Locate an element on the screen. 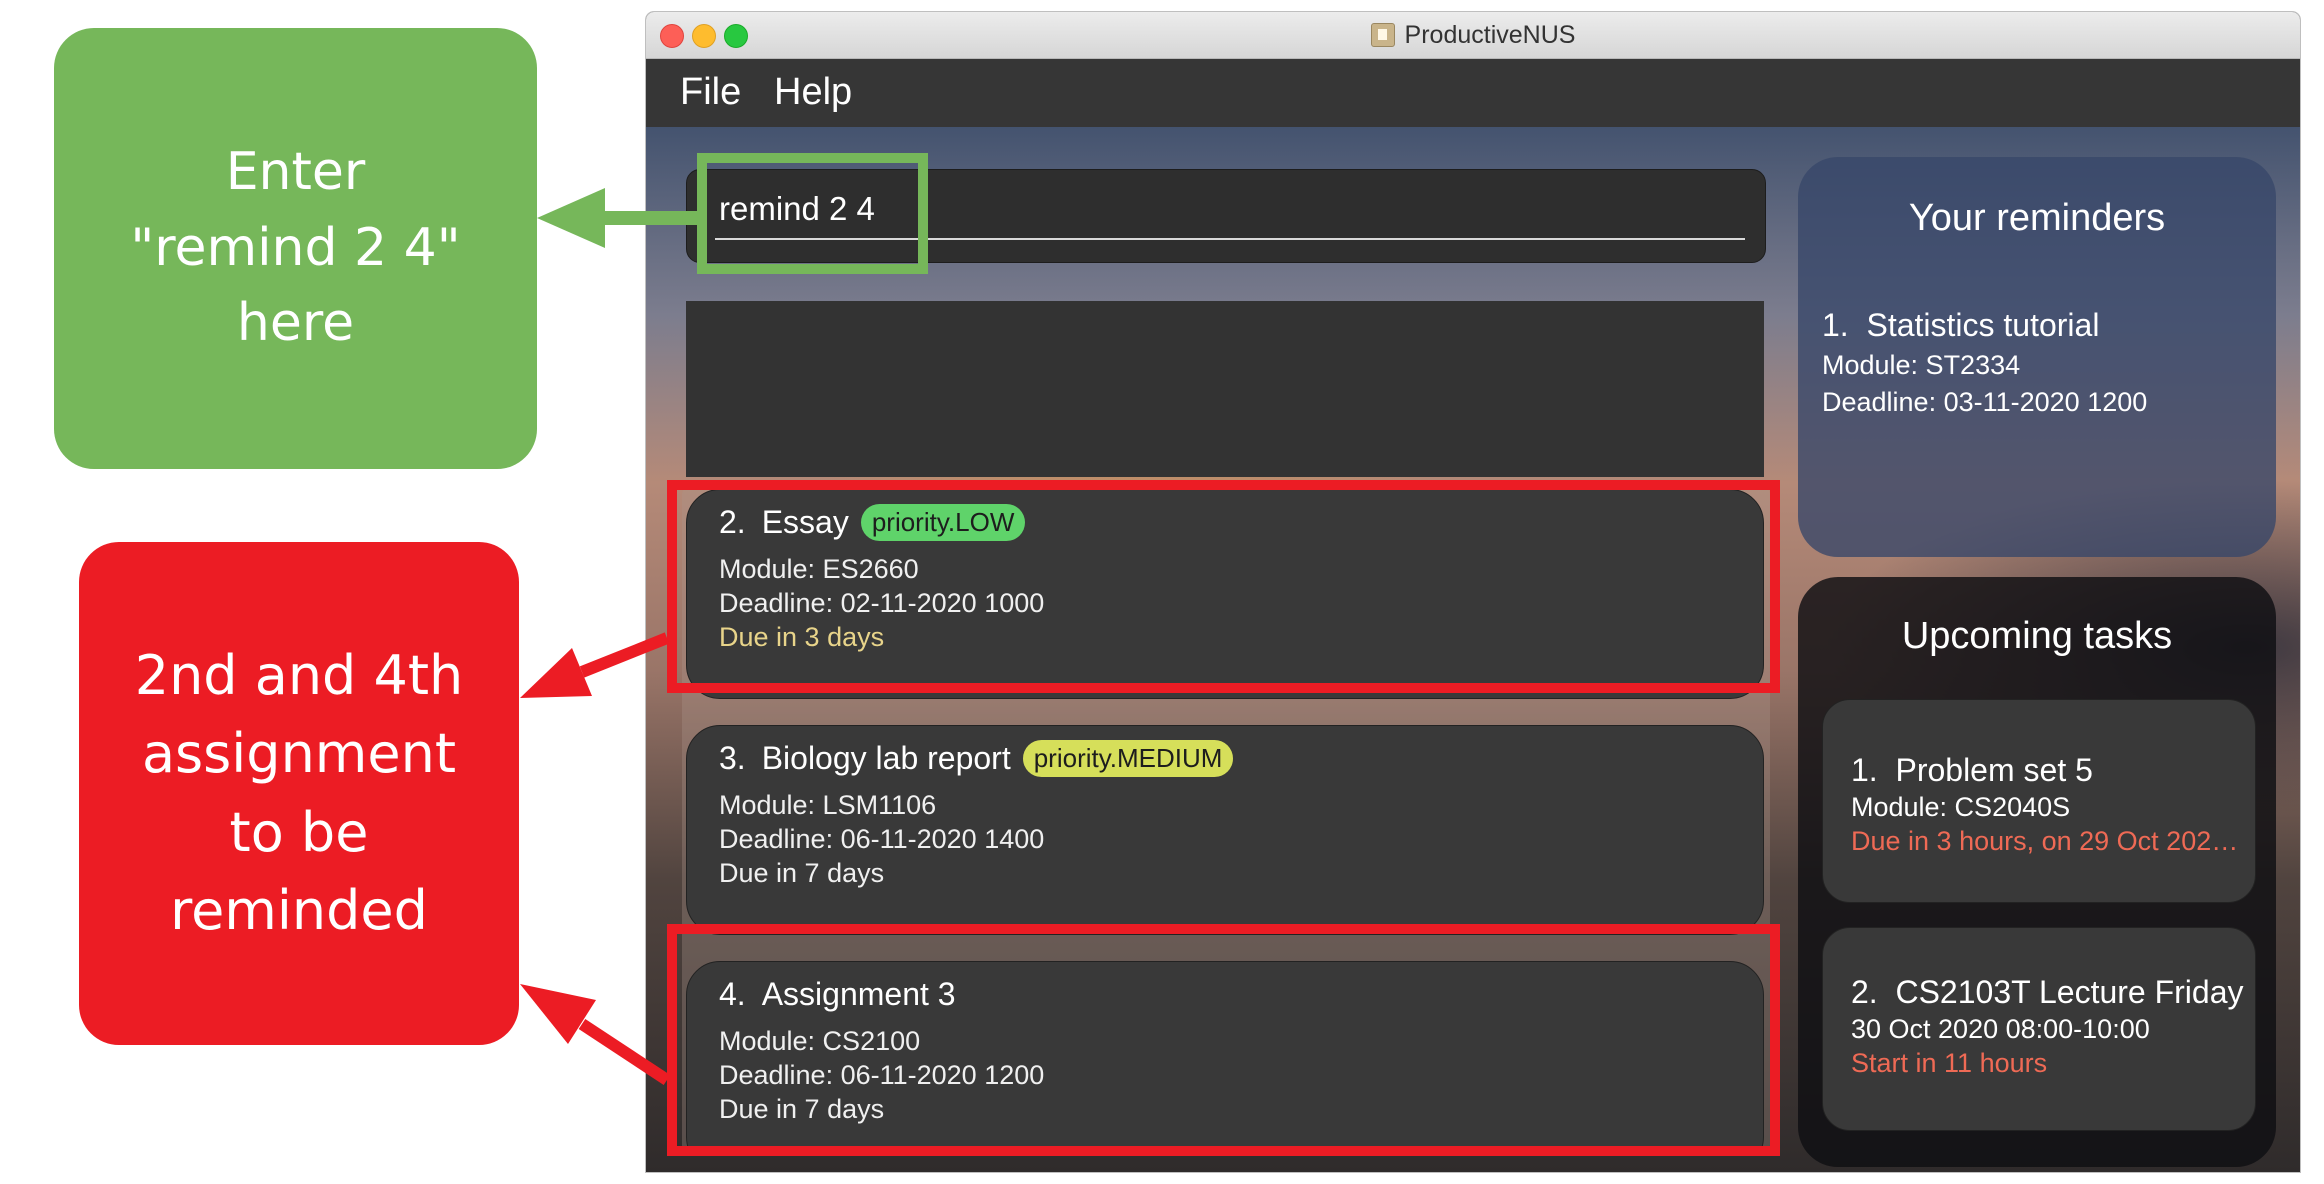 This screenshot has width=2324, height=1184. upcoming-index: 2. is located at coordinates (1864, 992).